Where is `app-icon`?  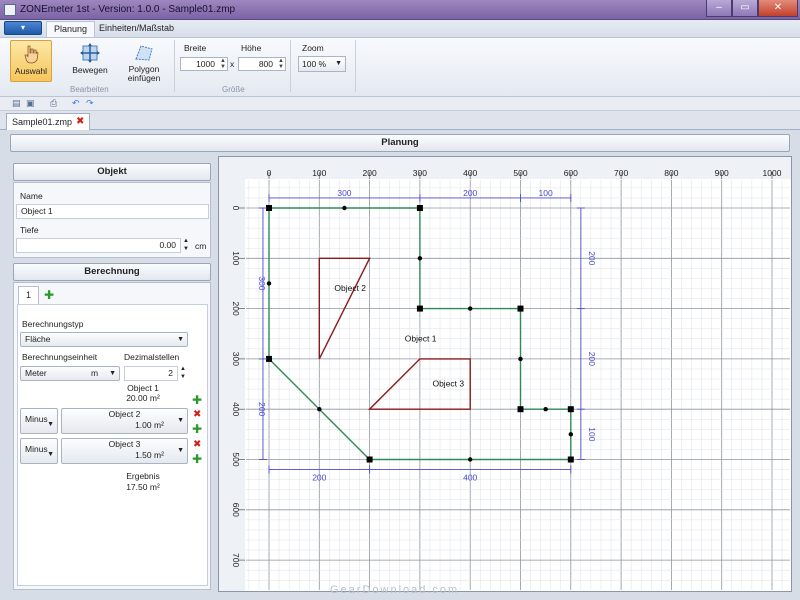
app-icon is located at coordinates (10, 10).